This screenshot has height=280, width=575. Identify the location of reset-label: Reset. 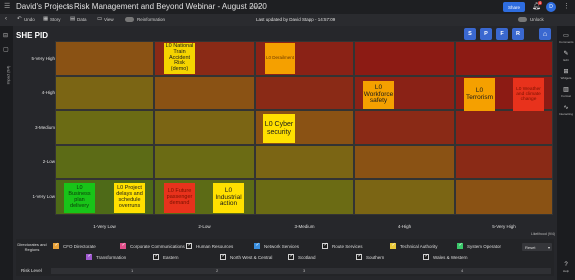
(530, 247).